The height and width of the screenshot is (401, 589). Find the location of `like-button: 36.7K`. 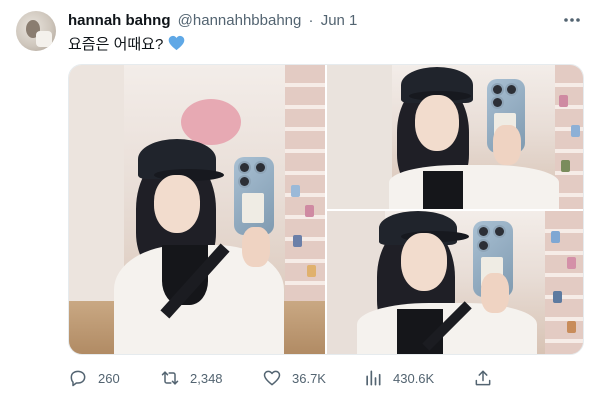

like-button: 36.7K is located at coordinates (294, 378).